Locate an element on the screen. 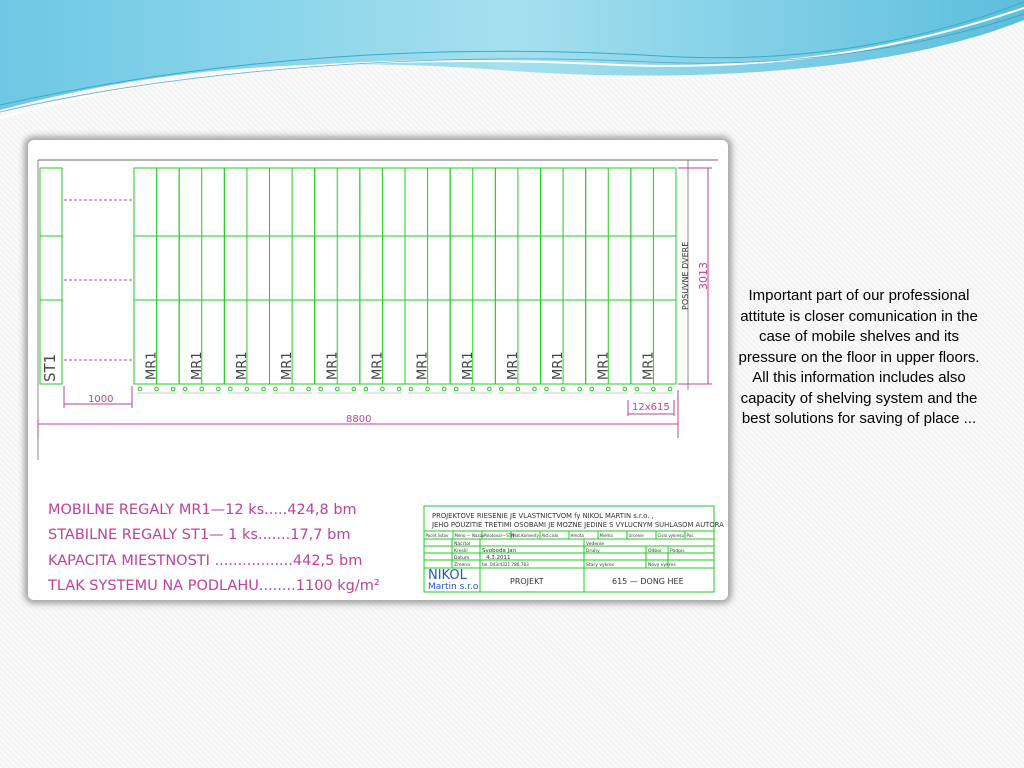 Image resolution: width=1024 pixels, height=768 pixels. phone-value: tel. 043/4321 786,783 is located at coordinates (505, 564).